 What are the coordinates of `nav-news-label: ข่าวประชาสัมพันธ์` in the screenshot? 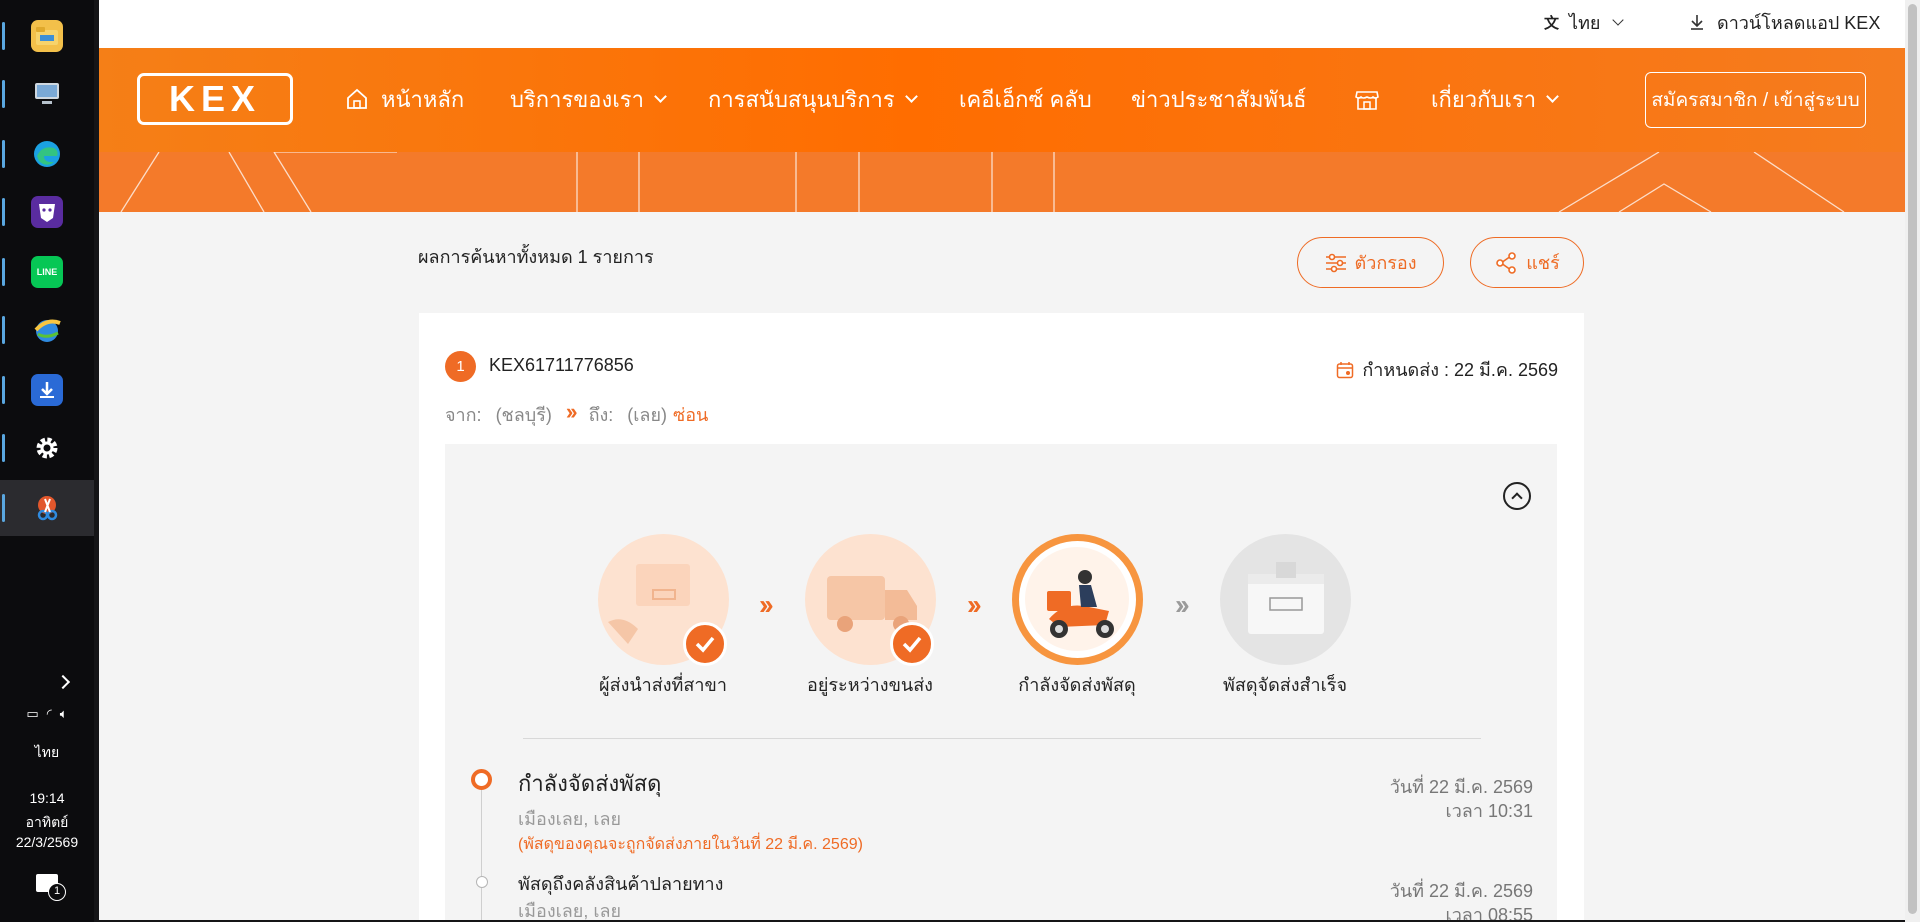 It's located at (1219, 99).